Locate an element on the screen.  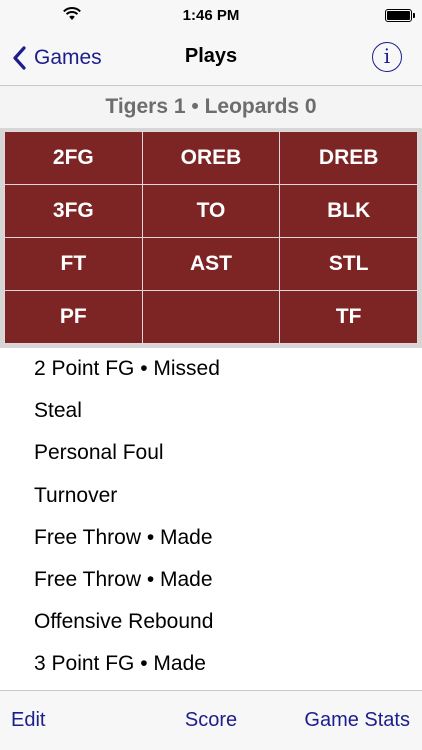
info-icon: i is located at coordinates (387, 57).